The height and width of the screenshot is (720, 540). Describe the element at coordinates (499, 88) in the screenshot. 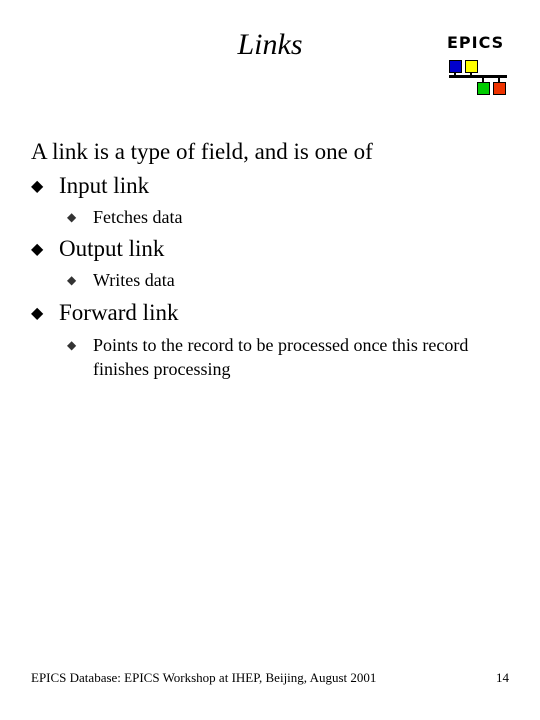

I see `red-square-icon` at that location.